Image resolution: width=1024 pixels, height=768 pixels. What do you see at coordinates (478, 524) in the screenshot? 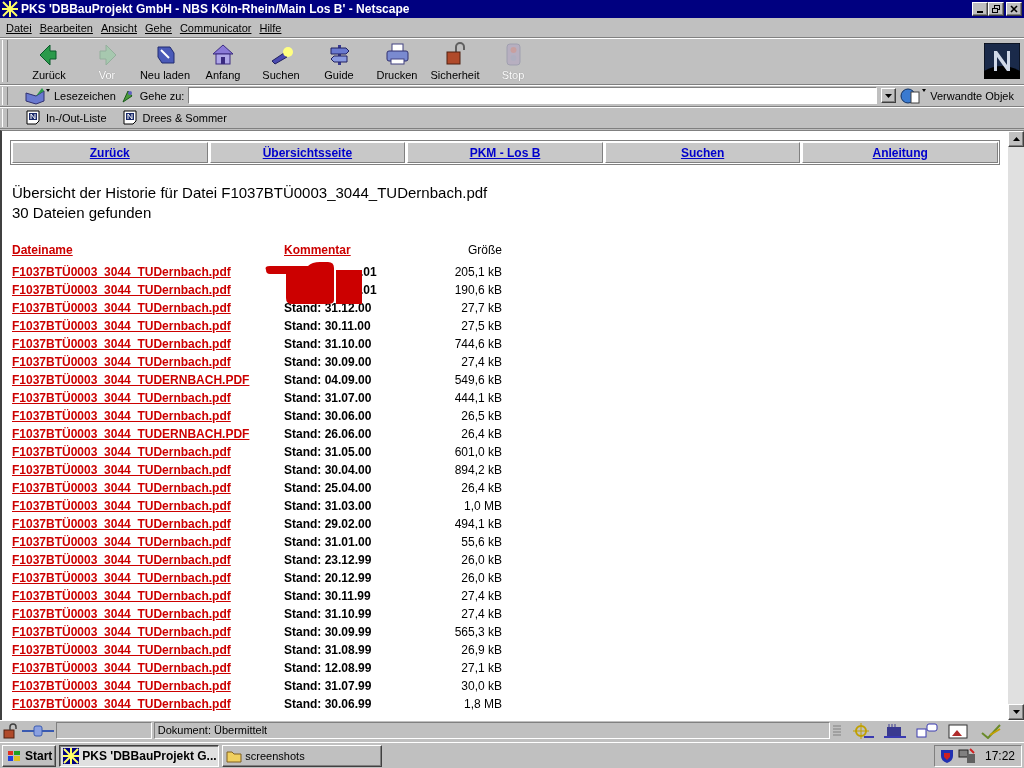
I see `file-size: 494,1 kB` at bounding box center [478, 524].